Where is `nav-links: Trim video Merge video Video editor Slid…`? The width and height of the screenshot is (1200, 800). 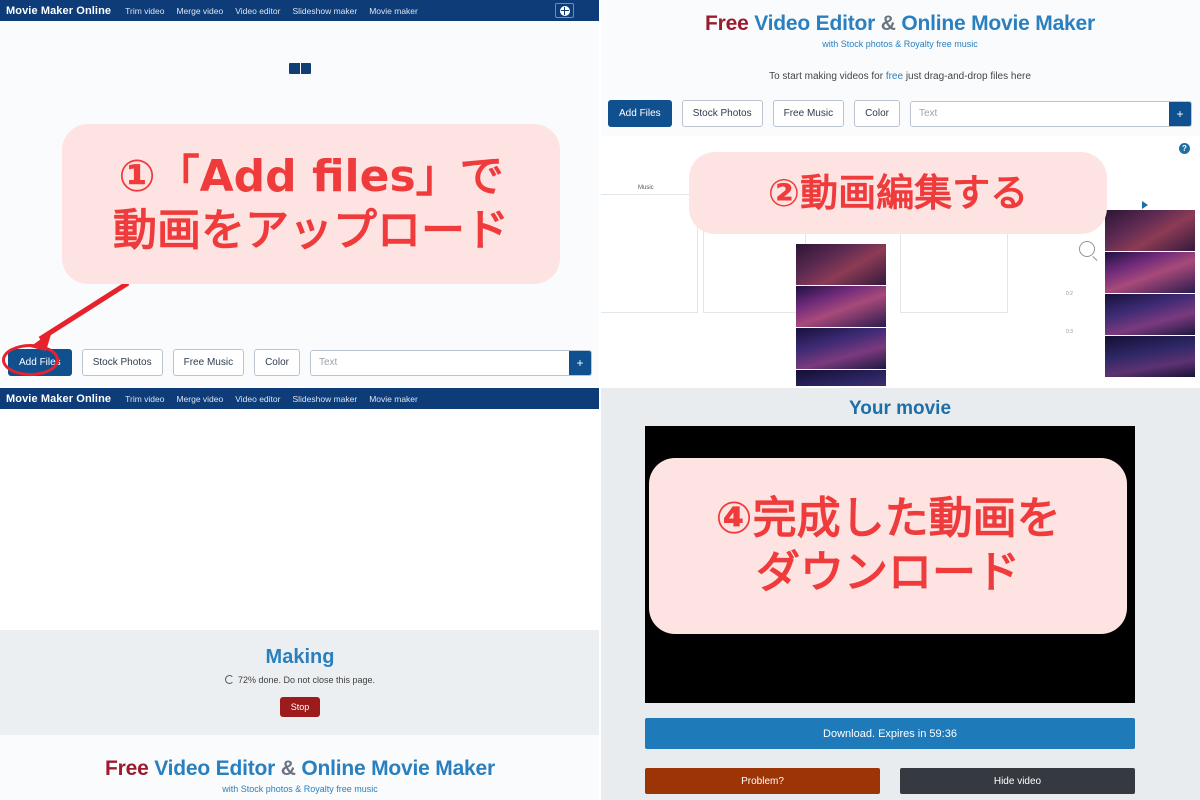
nav-links: Trim video Merge video Video editor Slid… is located at coordinates (271, 11).